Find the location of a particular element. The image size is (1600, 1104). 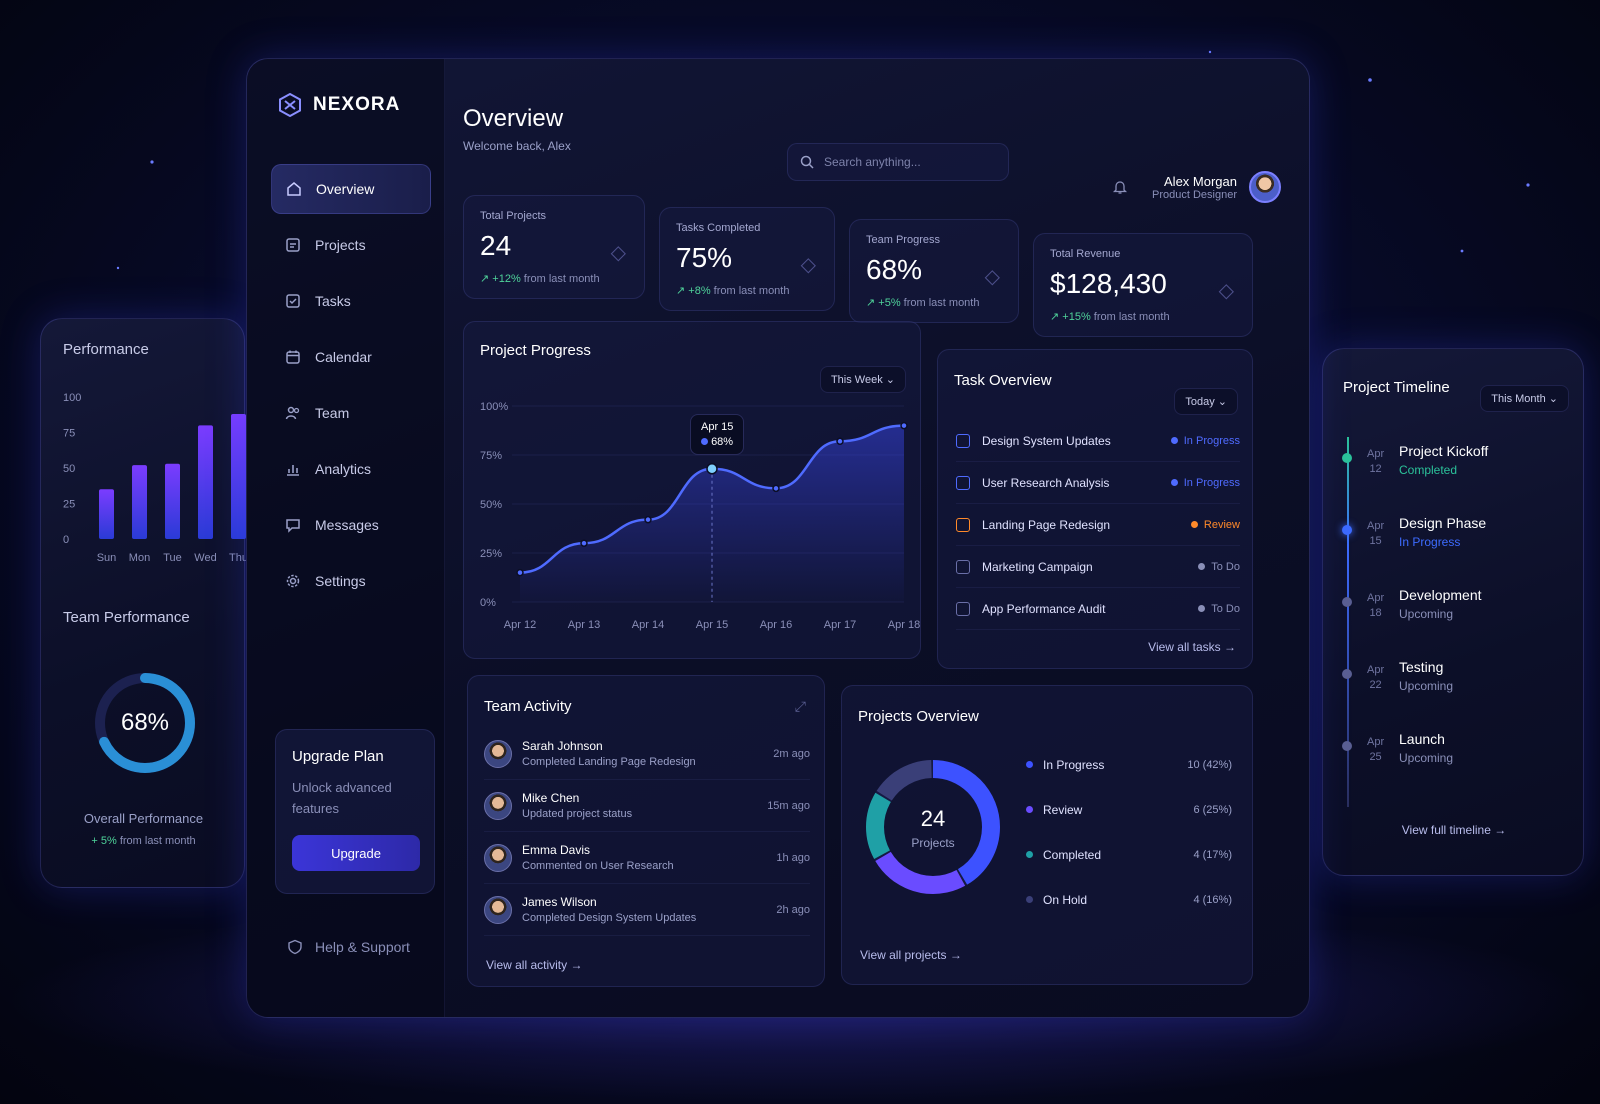

task-overview-title: Task Overview is located at coordinates (1003, 380).